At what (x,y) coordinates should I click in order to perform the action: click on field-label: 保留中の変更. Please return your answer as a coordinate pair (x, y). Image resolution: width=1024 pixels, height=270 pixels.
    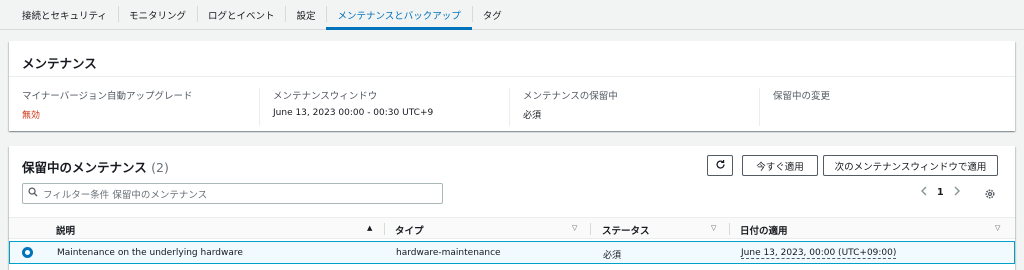
    Looking at the image, I should click on (802, 96).